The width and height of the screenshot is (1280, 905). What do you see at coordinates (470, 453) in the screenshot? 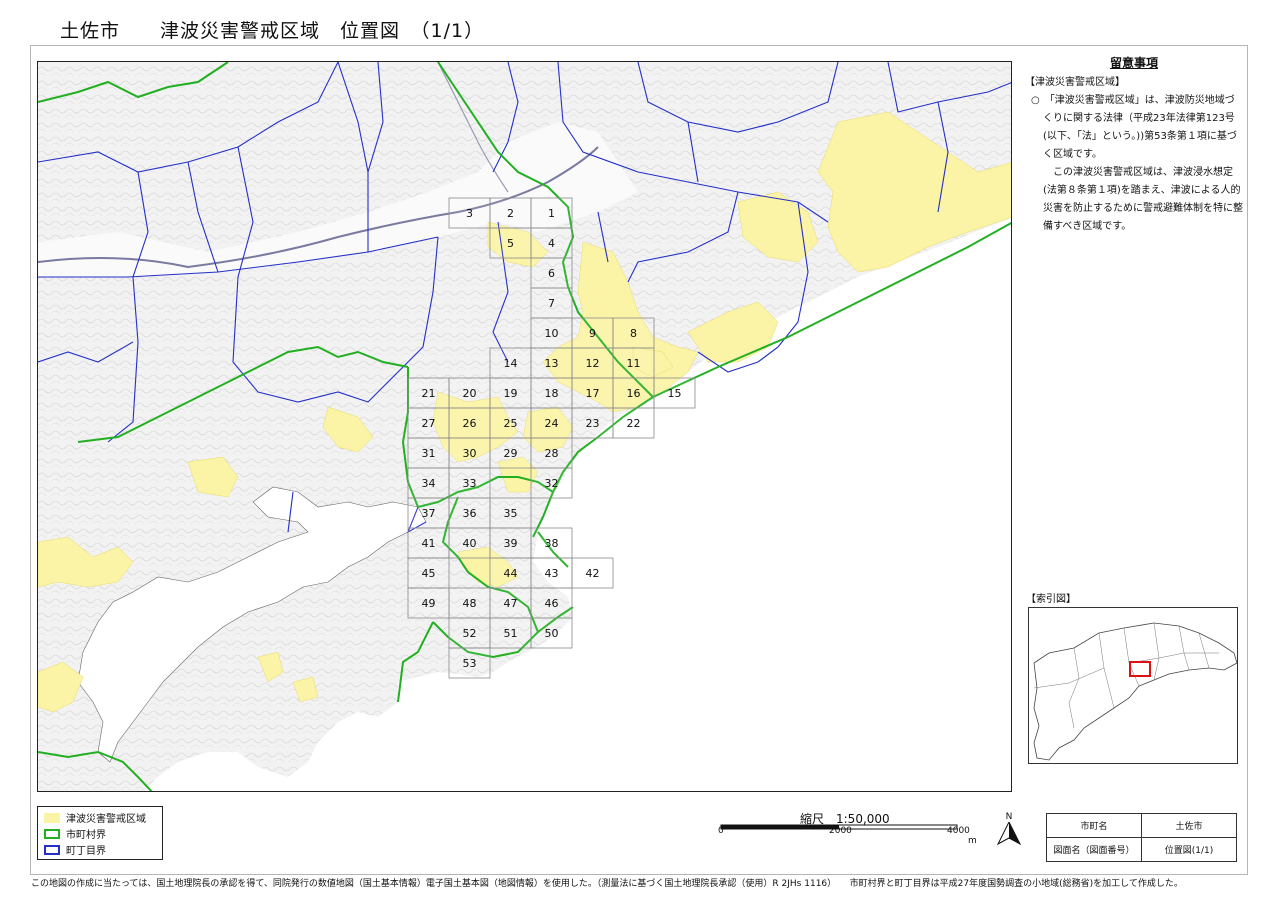
I see `grid-sheet-number: 30` at bounding box center [470, 453].